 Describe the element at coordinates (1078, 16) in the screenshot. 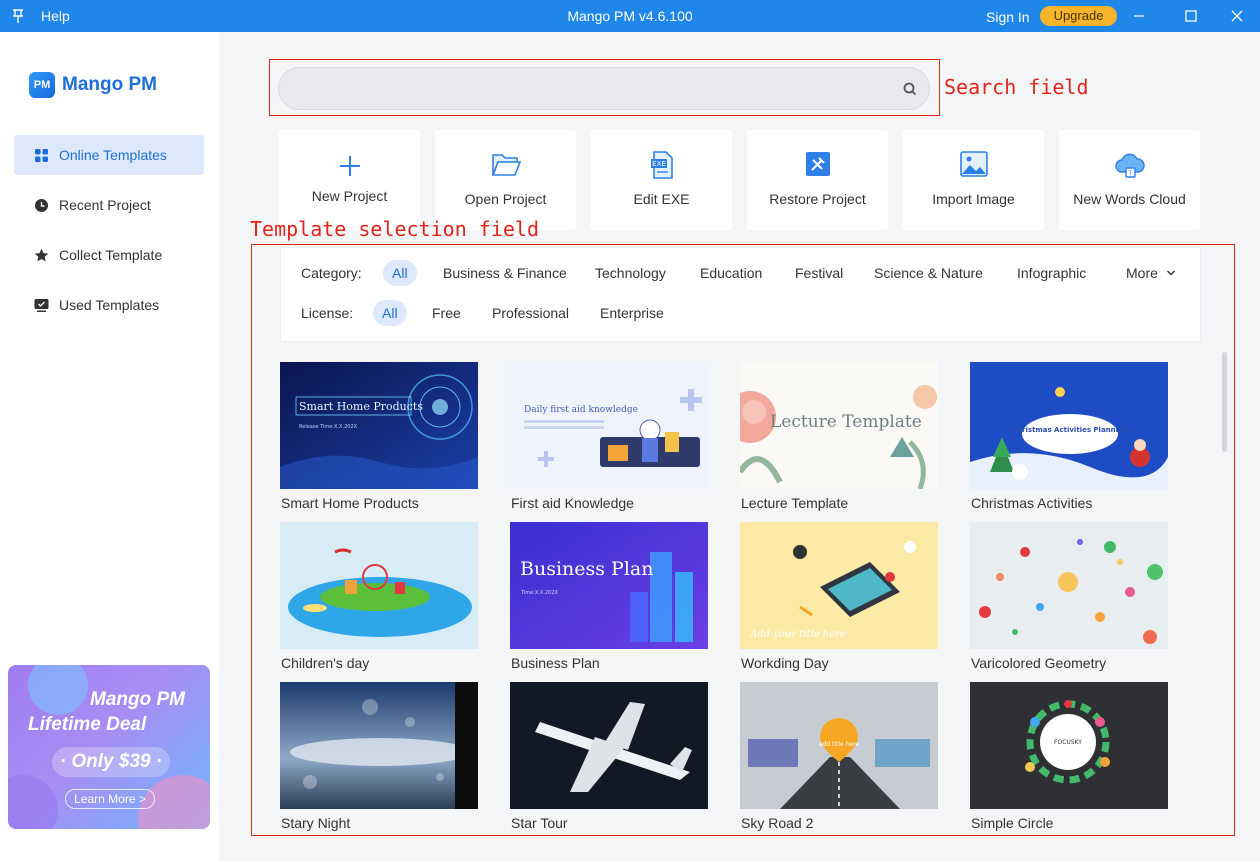

I see `upgrade-button: Upgrade` at that location.